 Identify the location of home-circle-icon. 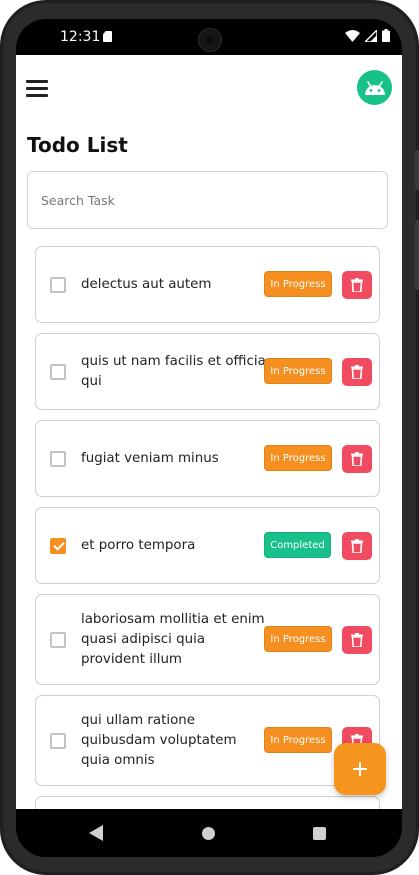
(208, 833).